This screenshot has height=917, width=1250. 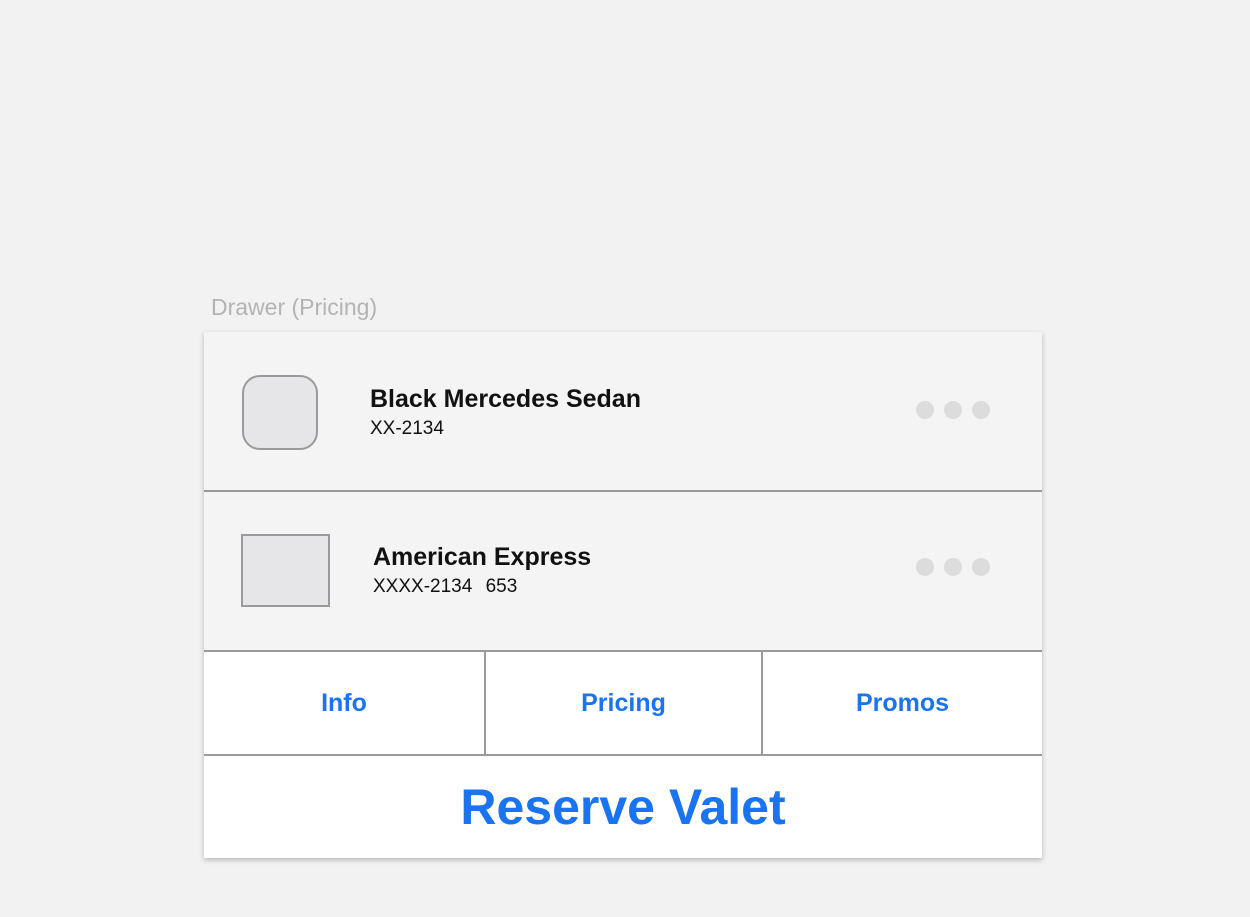 What do you see at coordinates (902, 703) in the screenshot?
I see `tab-promos: Promos` at bounding box center [902, 703].